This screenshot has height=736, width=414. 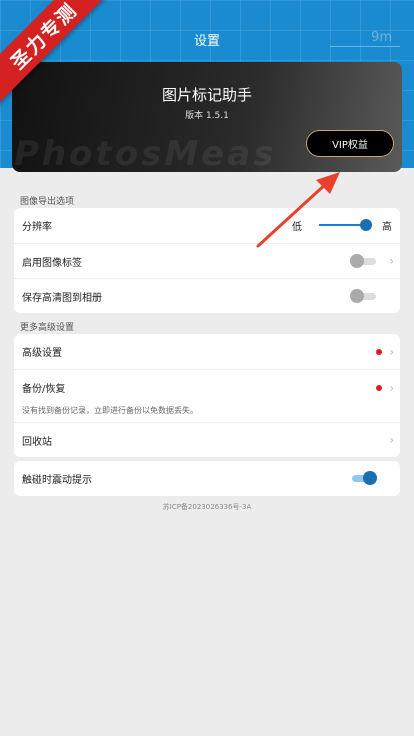 I want to click on resolution-label: 分辨率, so click(x=37, y=227).